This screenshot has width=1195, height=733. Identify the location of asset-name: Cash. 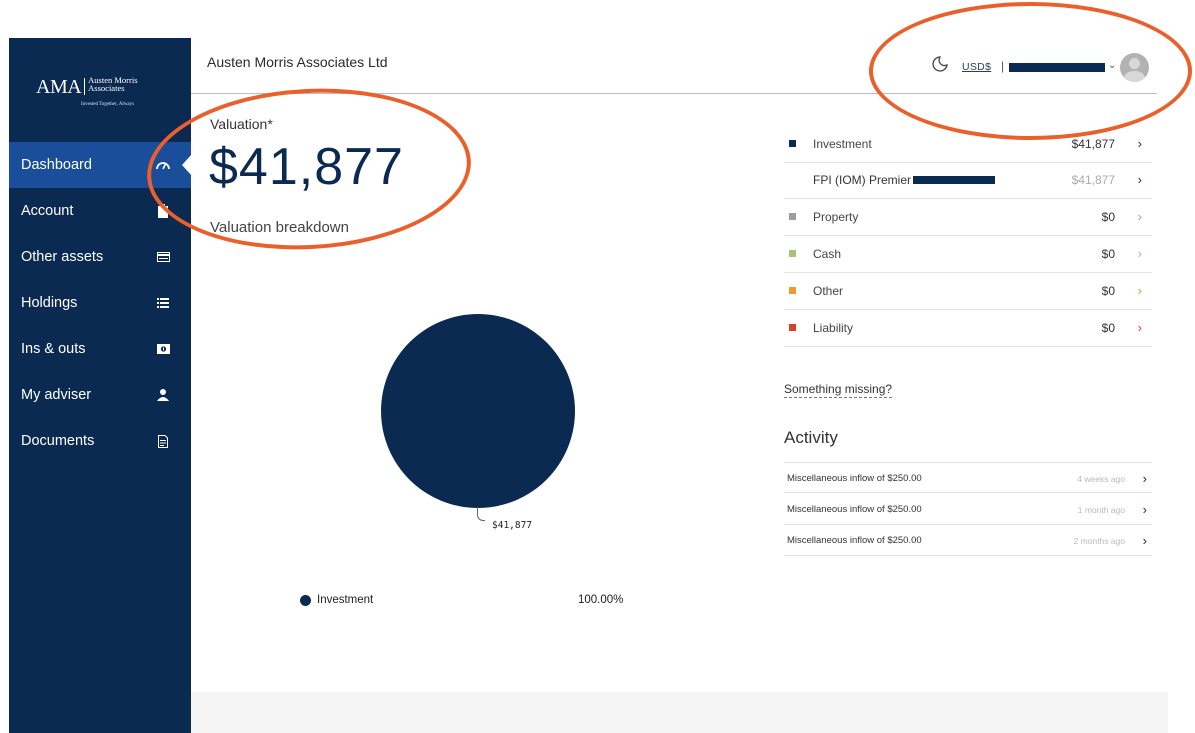
(827, 254).